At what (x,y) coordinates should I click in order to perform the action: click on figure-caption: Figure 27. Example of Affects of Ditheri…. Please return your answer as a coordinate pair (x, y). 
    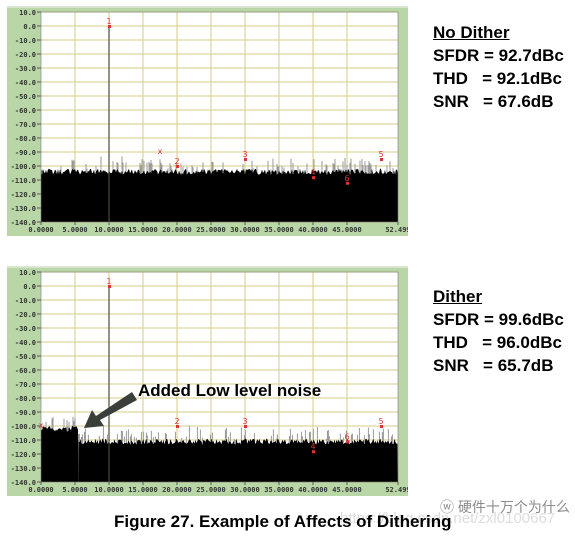
    Looking at the image, I should click on (283, 521).